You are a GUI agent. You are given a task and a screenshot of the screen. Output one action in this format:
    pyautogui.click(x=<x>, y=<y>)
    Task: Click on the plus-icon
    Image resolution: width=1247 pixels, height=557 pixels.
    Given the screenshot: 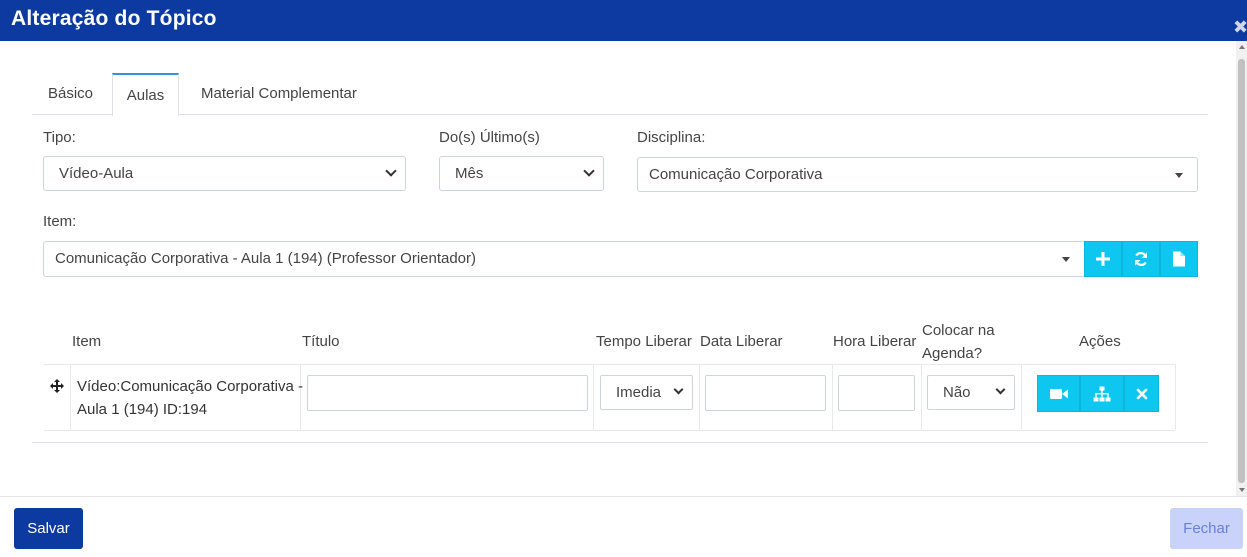 What is the action you would take?
    pyautogui.click(x=1103, y=259)
    